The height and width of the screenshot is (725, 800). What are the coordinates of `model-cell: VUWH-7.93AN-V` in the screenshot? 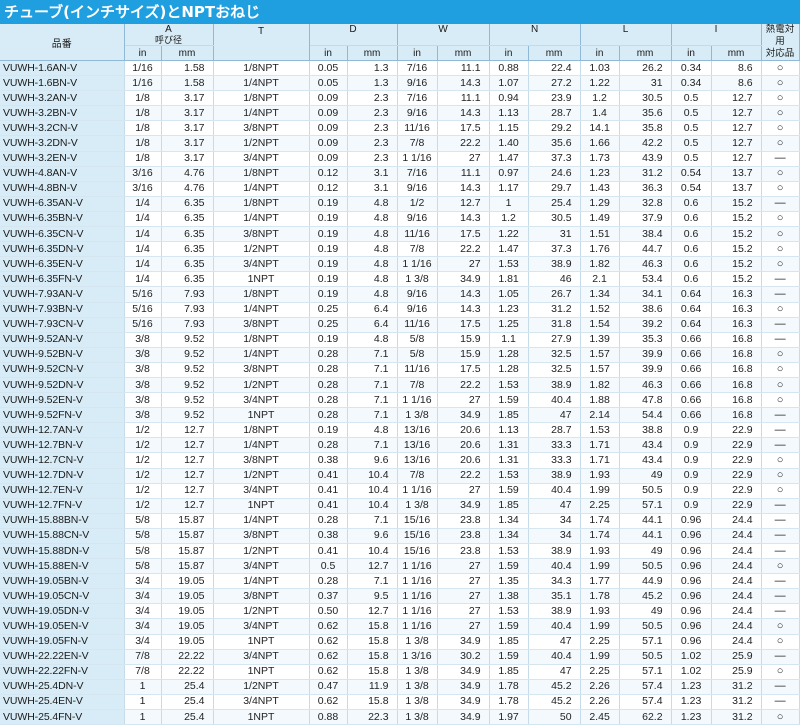 It's located at (62, 294).